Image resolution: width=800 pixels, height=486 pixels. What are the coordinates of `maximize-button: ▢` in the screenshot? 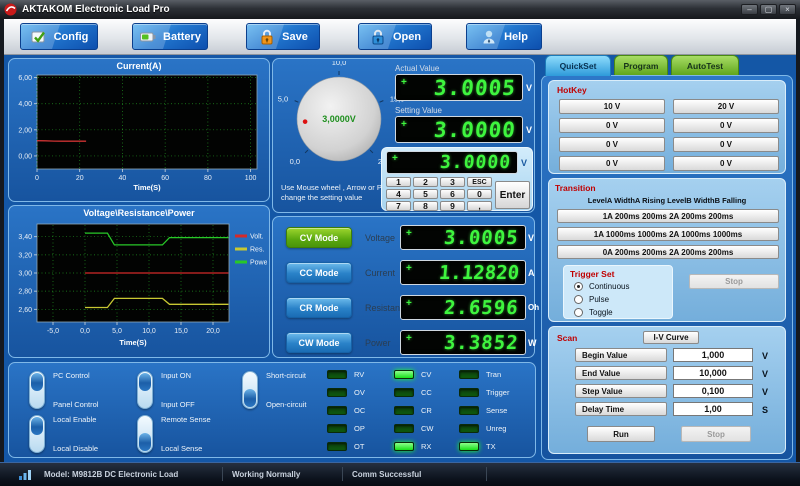 It's located at (768, 9).